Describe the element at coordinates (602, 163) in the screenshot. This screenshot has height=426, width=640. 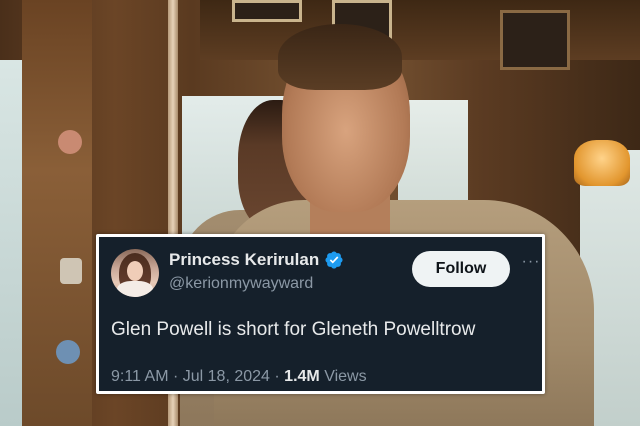
I see `wall-lamp` at that location.